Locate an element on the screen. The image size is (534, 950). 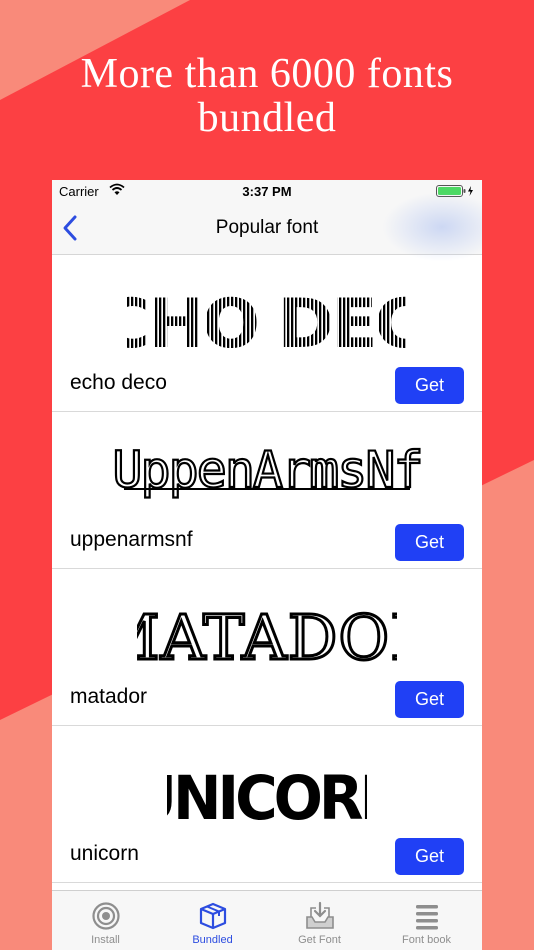
font-name-label: unicorn is located at coordinates (104, 853).